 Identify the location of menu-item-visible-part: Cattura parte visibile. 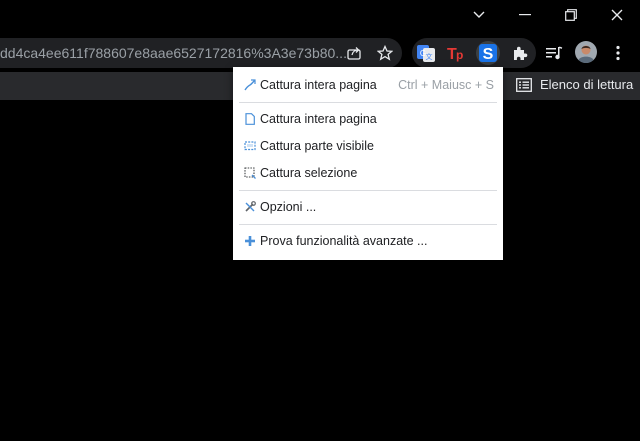
(368, 145).